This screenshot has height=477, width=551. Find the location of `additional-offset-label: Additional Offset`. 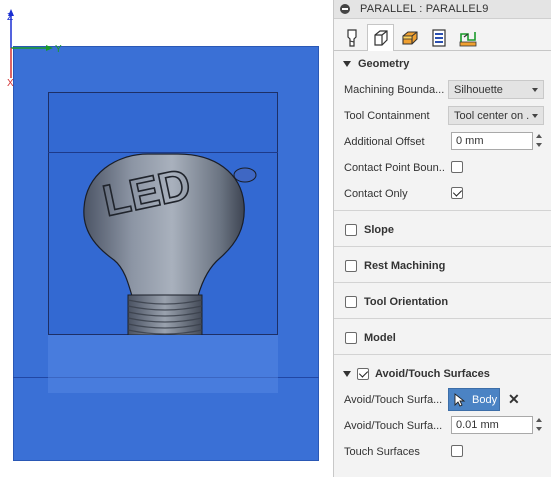

additional-offset-label: Additional Offset is located at coordinates (384, 142).